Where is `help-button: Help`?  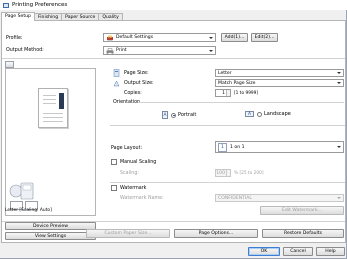 help-button: Help is located at coordinates (330, 251).